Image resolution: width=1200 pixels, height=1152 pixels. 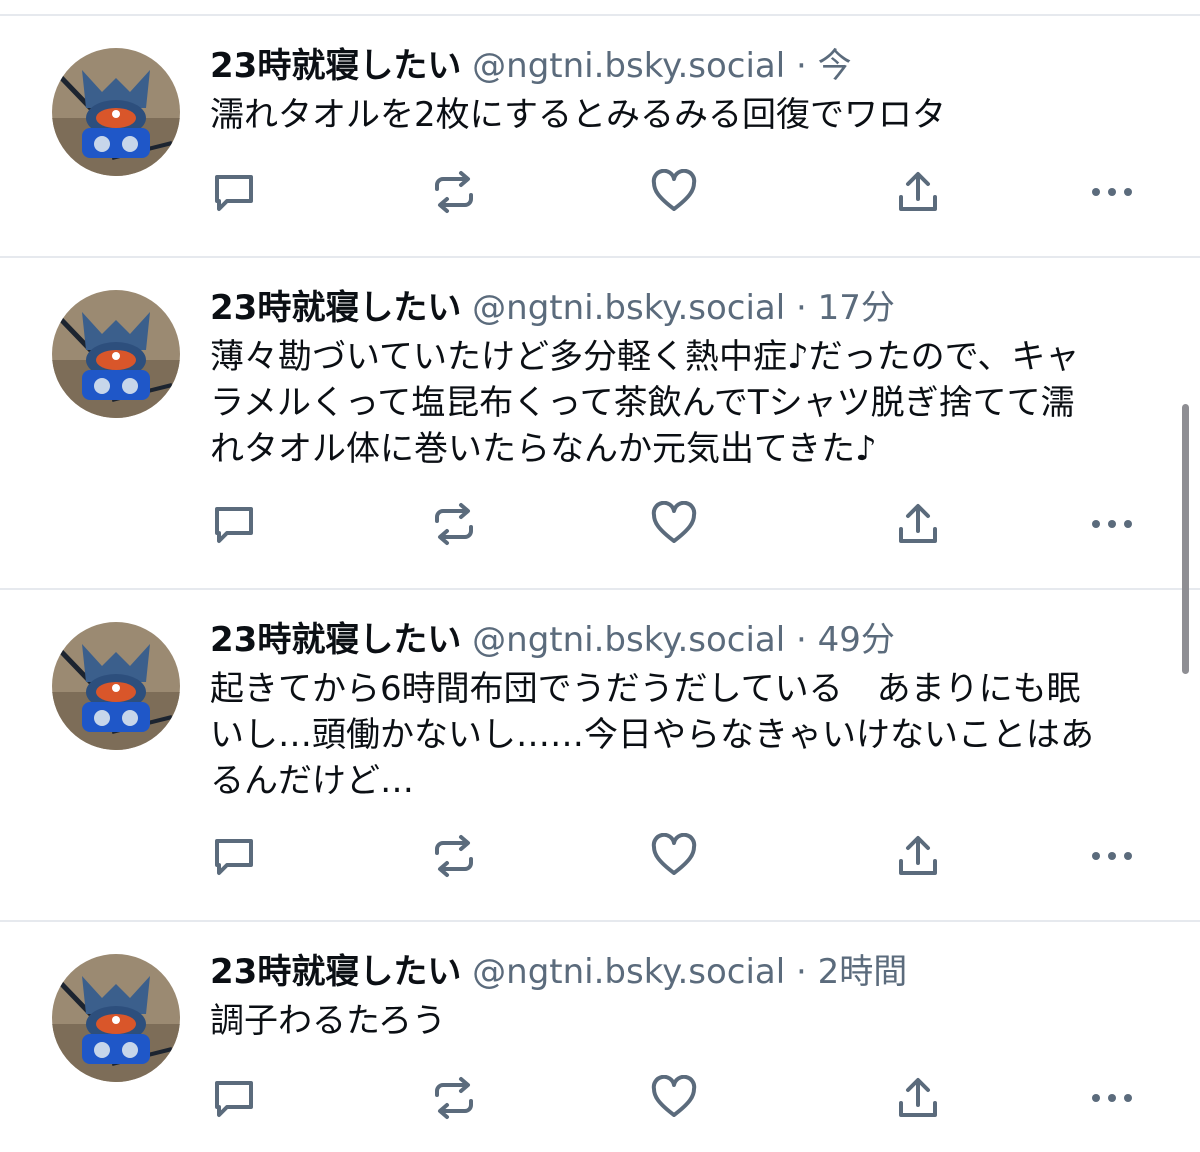 I want to click on post-header: 23時就寝したい @ngtni.bsky.social · 17分, so click(x=690, y=308).